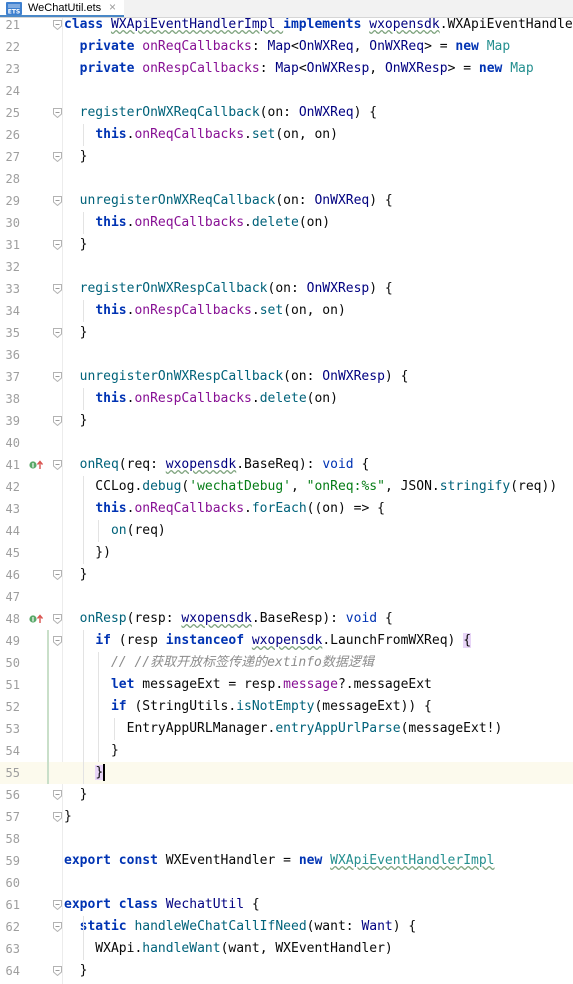 The image size is (573, 984). What do you see at coordinates (286, 135) in the screenshot?
I see `code-line: 26 this.onReqCallbacks.set(on, on)` at bounding box center [286, 135].